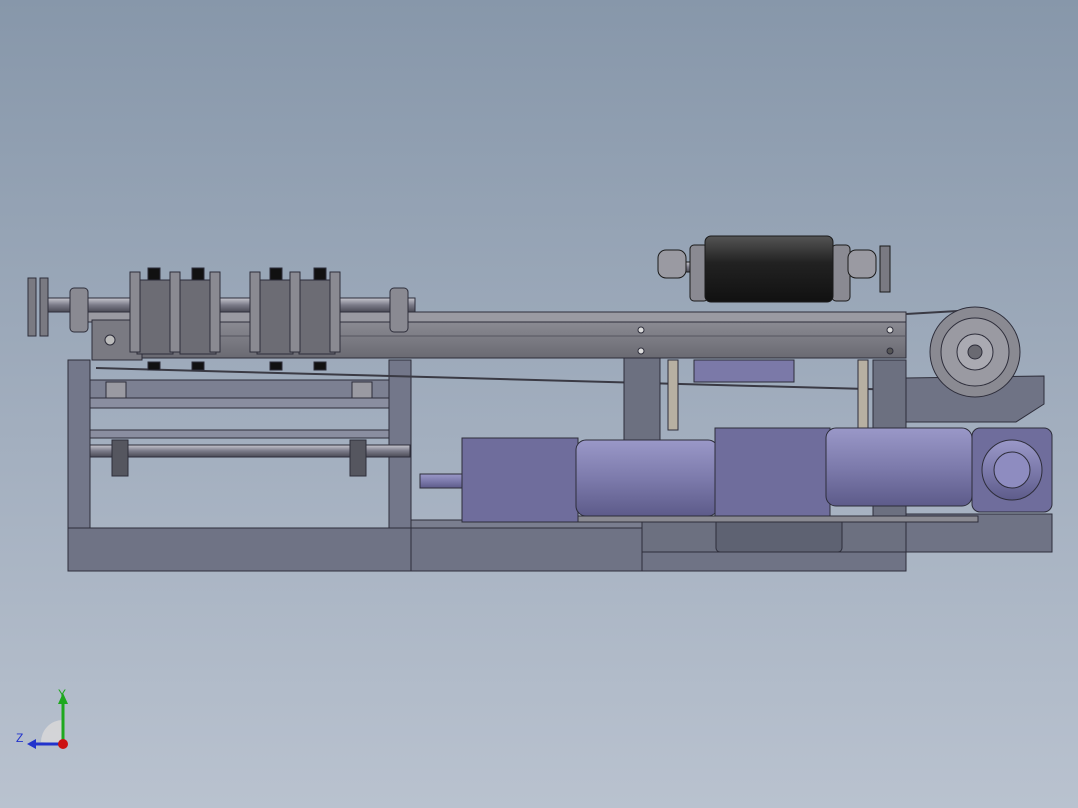 The image size is (1078, 808). What do you see at coordinates (38, 307) in the screenshot?
I see `end-sprocket` at bounding box center [38, 307].